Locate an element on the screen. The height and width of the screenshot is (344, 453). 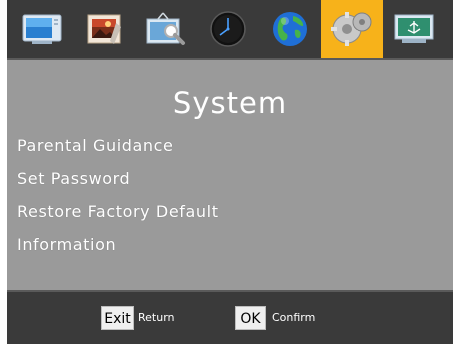
tab-time is located at coordinates (228, 29).